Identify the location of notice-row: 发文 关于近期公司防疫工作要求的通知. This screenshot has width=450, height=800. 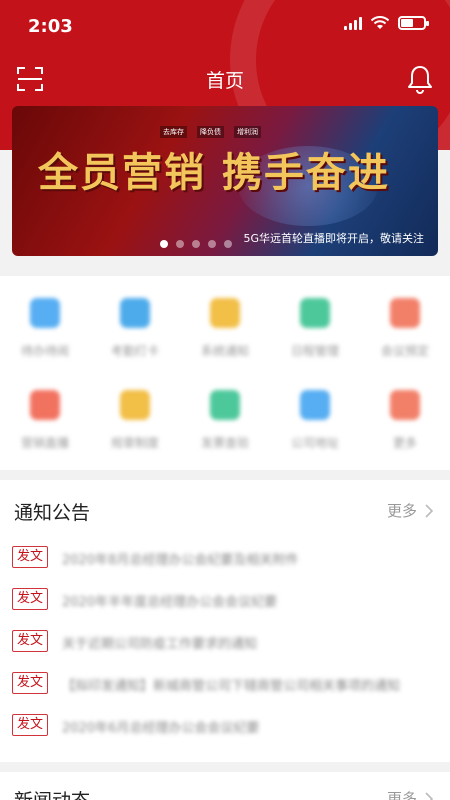
(225, 643).